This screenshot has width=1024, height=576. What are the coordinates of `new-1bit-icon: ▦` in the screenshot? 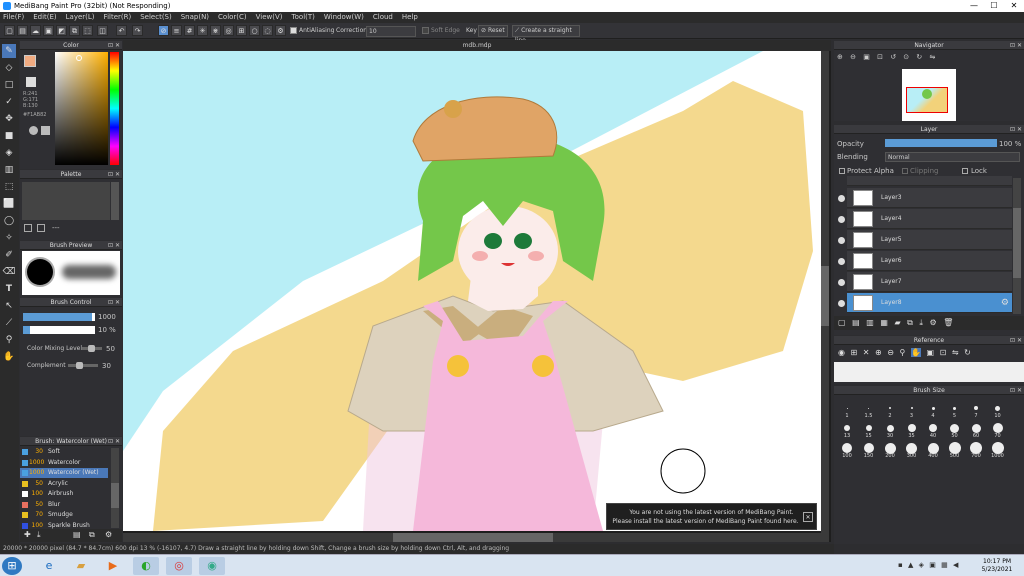 It's located at (884, 322).